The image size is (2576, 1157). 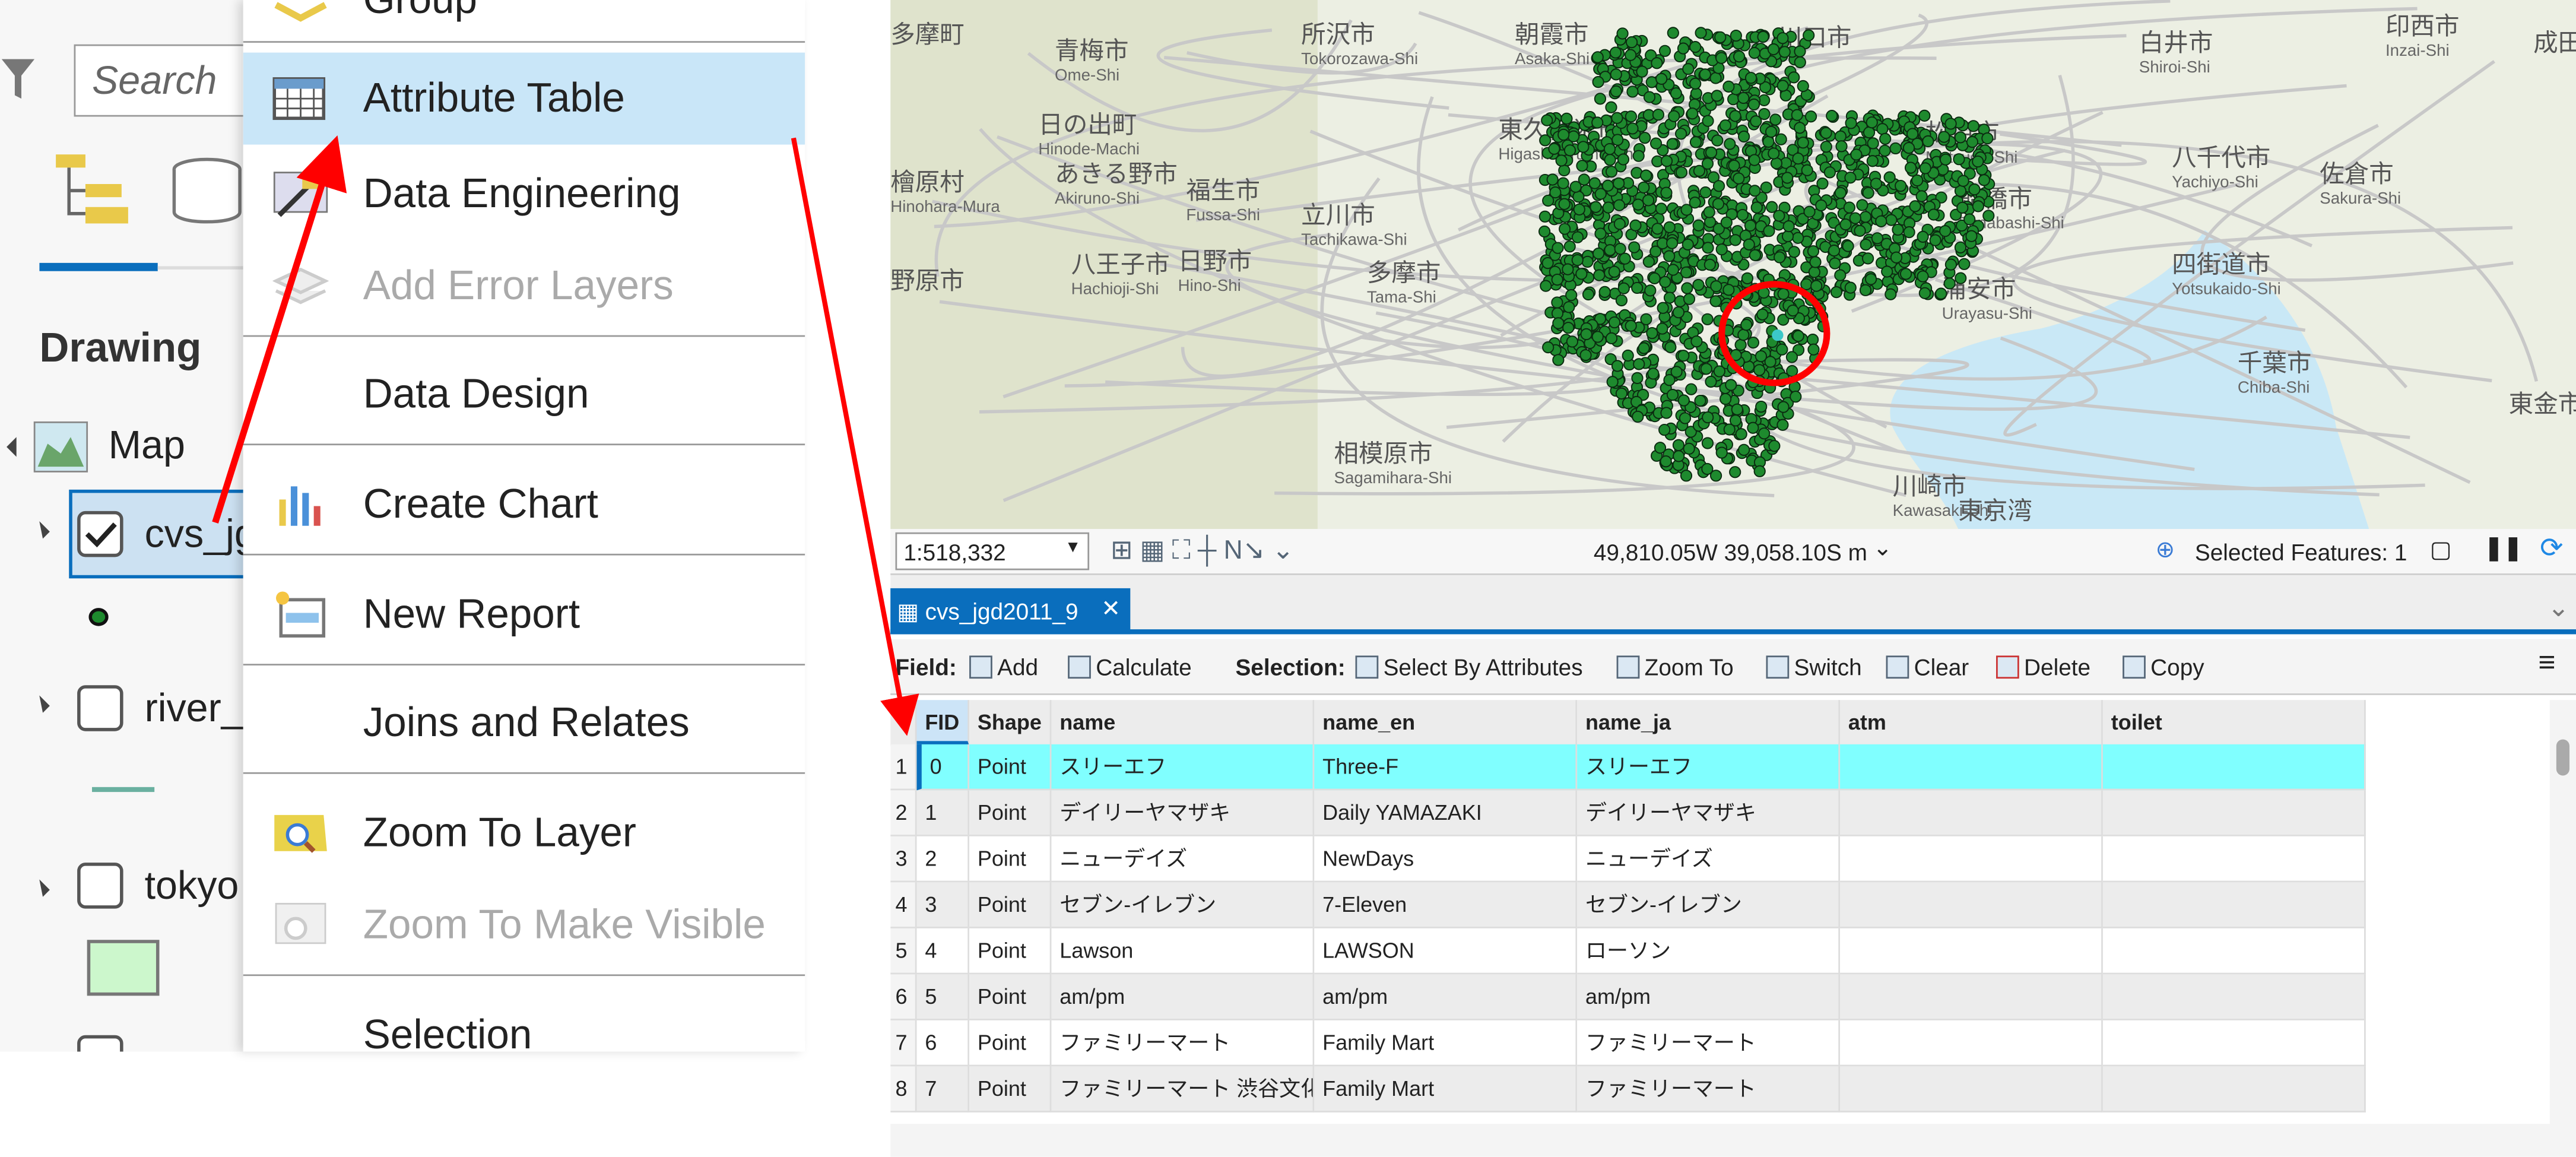 What do you see at coordinates (855, 437) in the screenshot?
I see `red-arrow-to-table` at bounding box center [855, 437].